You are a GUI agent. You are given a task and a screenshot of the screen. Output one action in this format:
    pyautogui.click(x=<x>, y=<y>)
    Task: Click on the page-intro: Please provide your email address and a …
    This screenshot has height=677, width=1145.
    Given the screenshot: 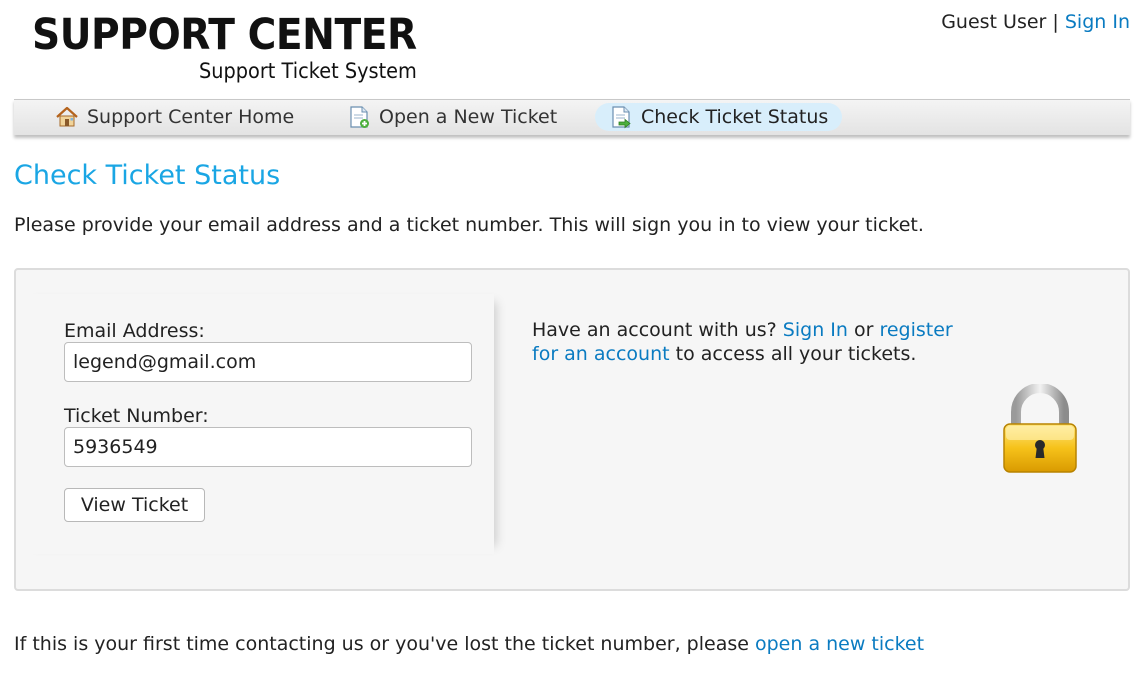 What is the action you would take?
    pyautogui.click(x=469, y=225)
    